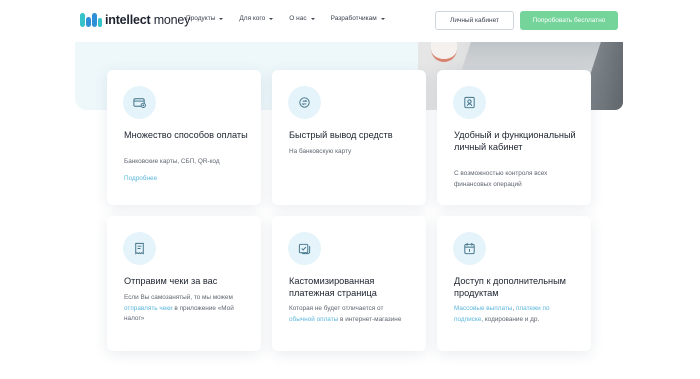  I want to click on card-title: Множество способов оплаты, so click(186, 135).